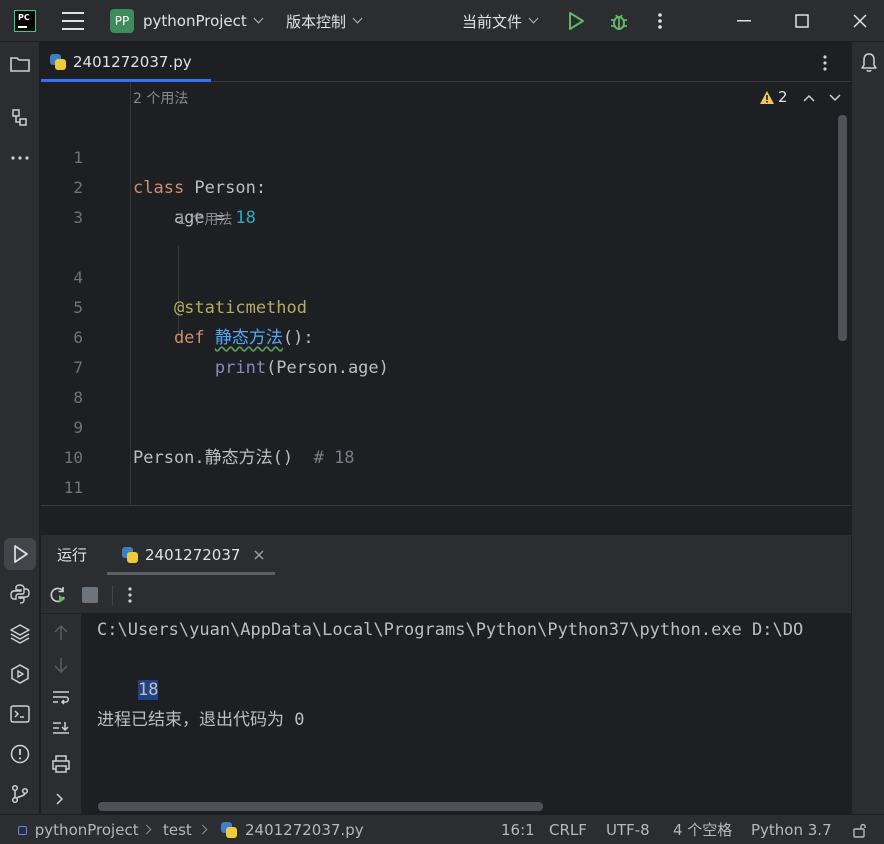 The image size is (884, 844). I want to click on code-line: 1 class Person:, so click(441, 155).